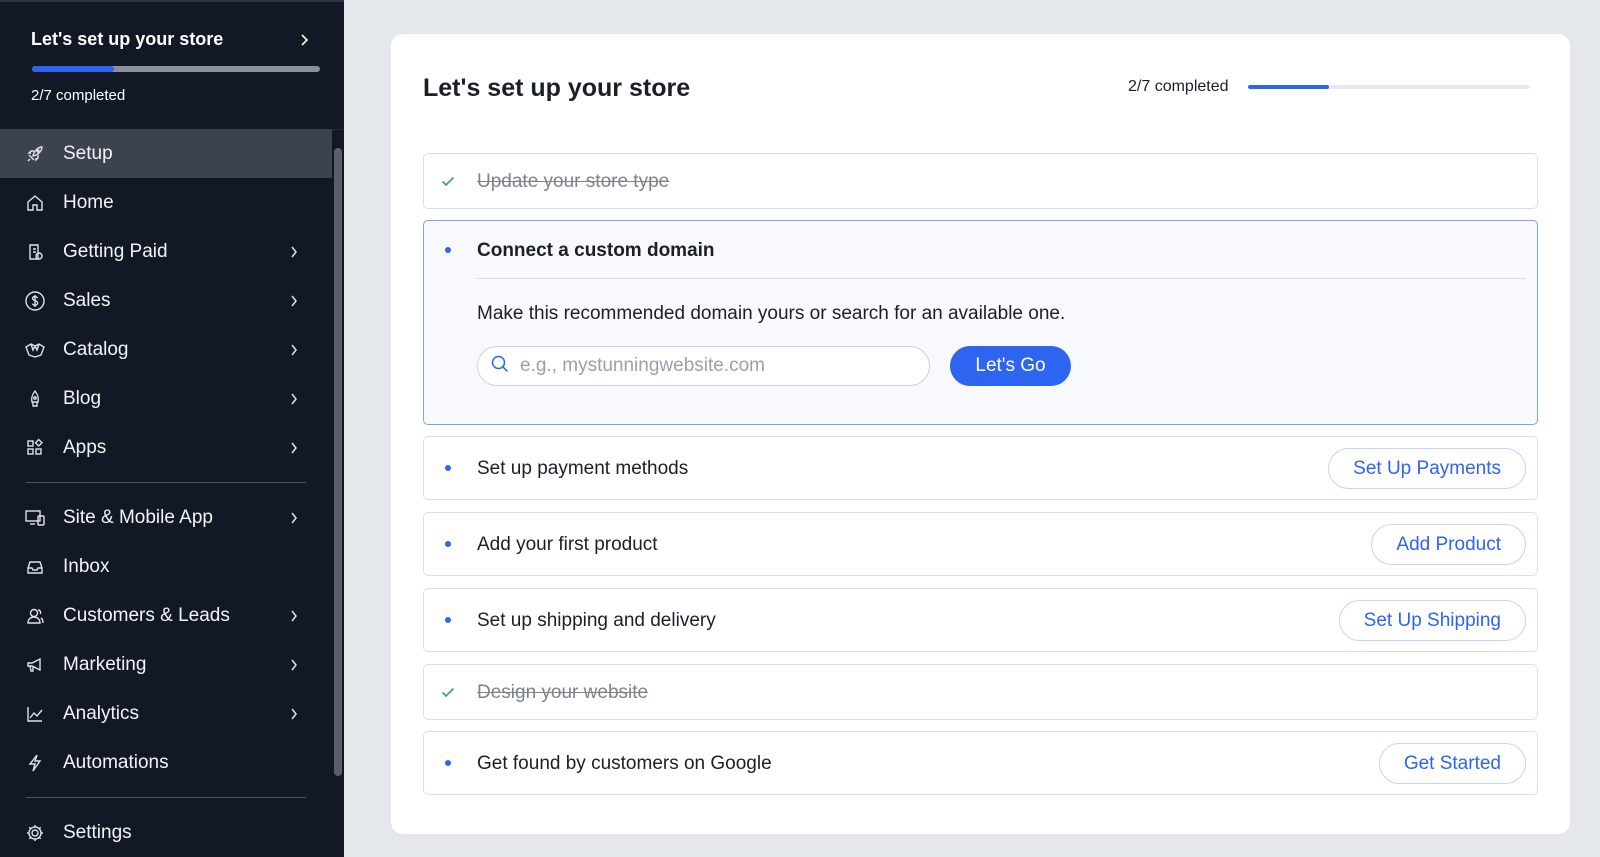  Describe the element at coordinates (96, 349) in the screenshot. I see `sidebar-item-label: Catalog` at that location.